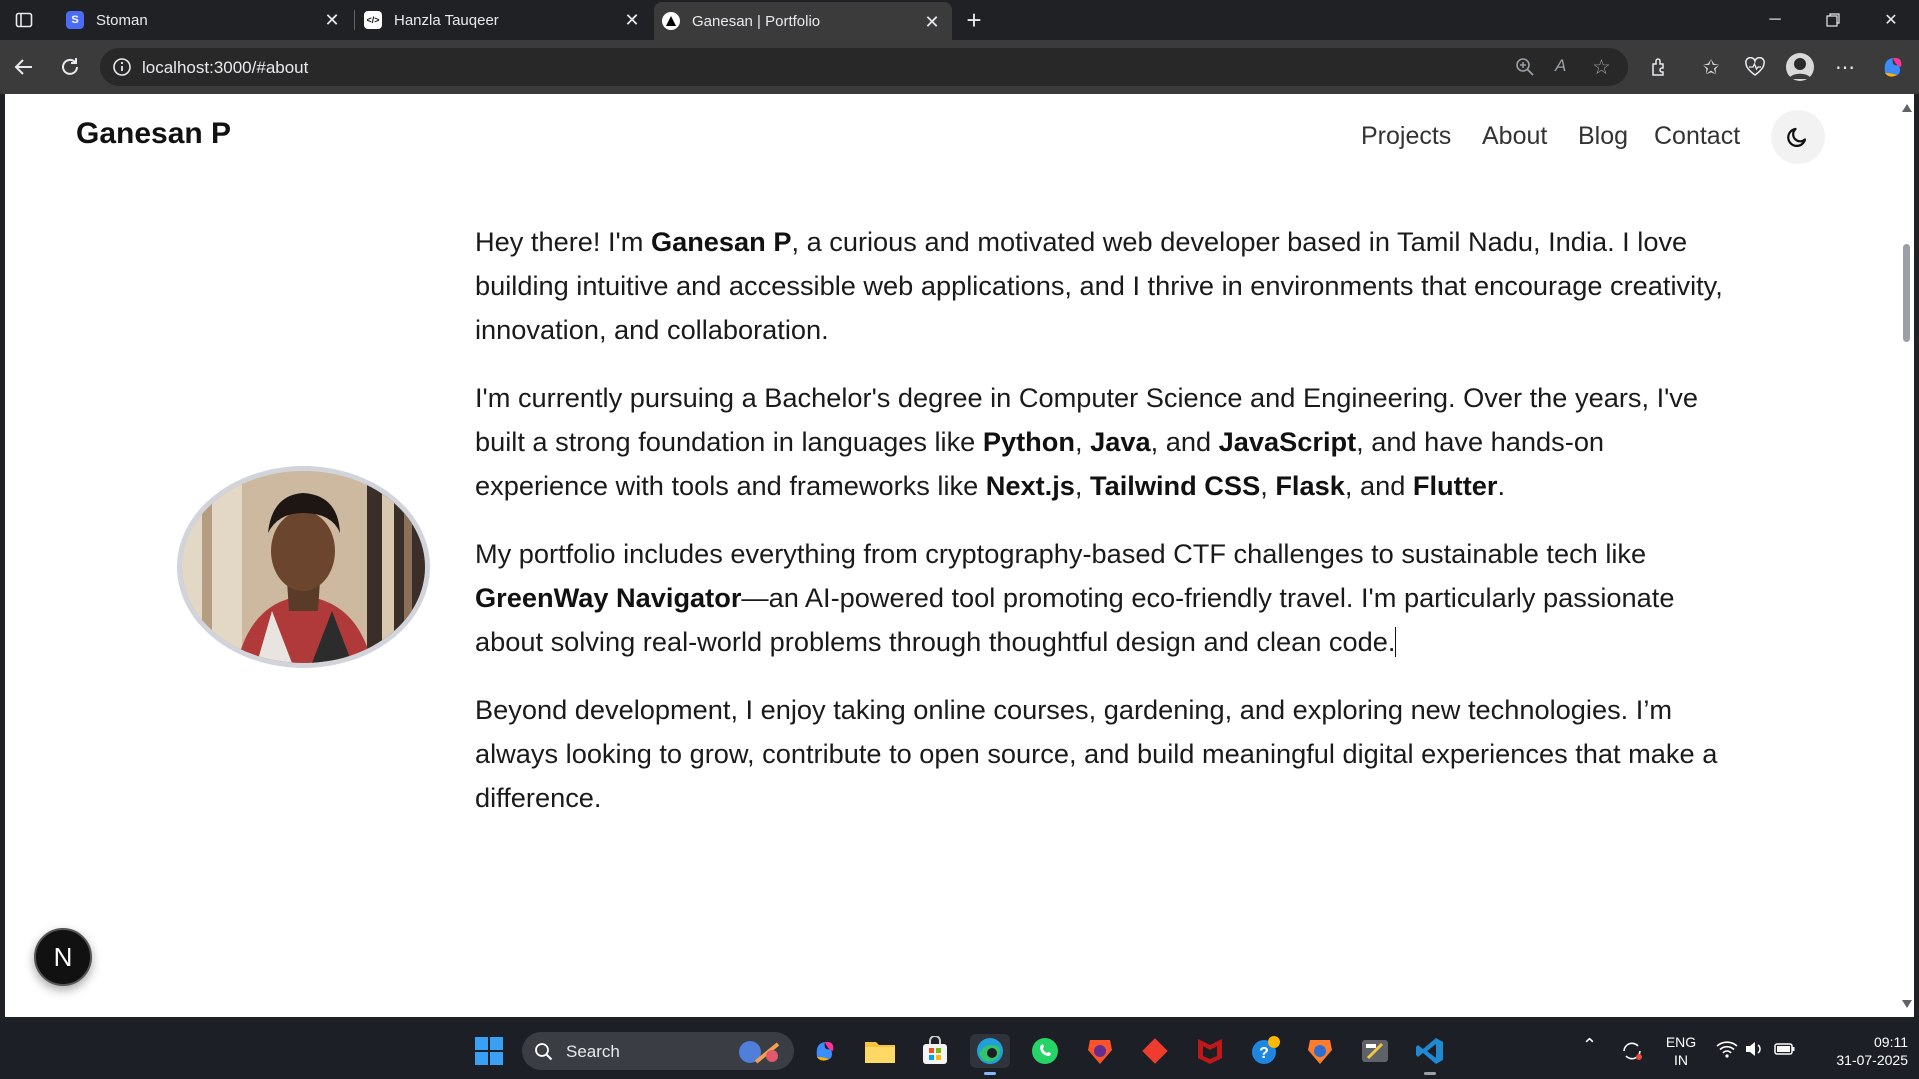 The width and height of the screenshot is (1919, 1079). I want to click on theme-toggle-button, so click(1798, 137).